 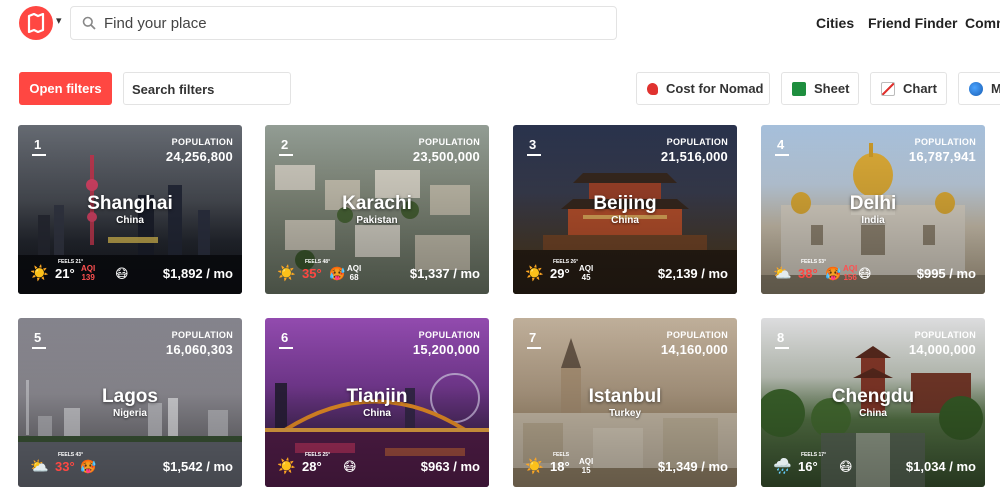 I want to click on rank-number: 3, so click(x=533, y=144).